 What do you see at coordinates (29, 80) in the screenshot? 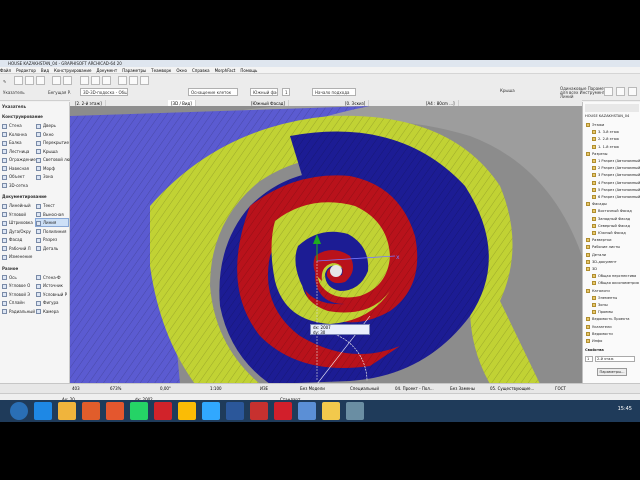
I see `save-icon` at bounding box center [29, 80].